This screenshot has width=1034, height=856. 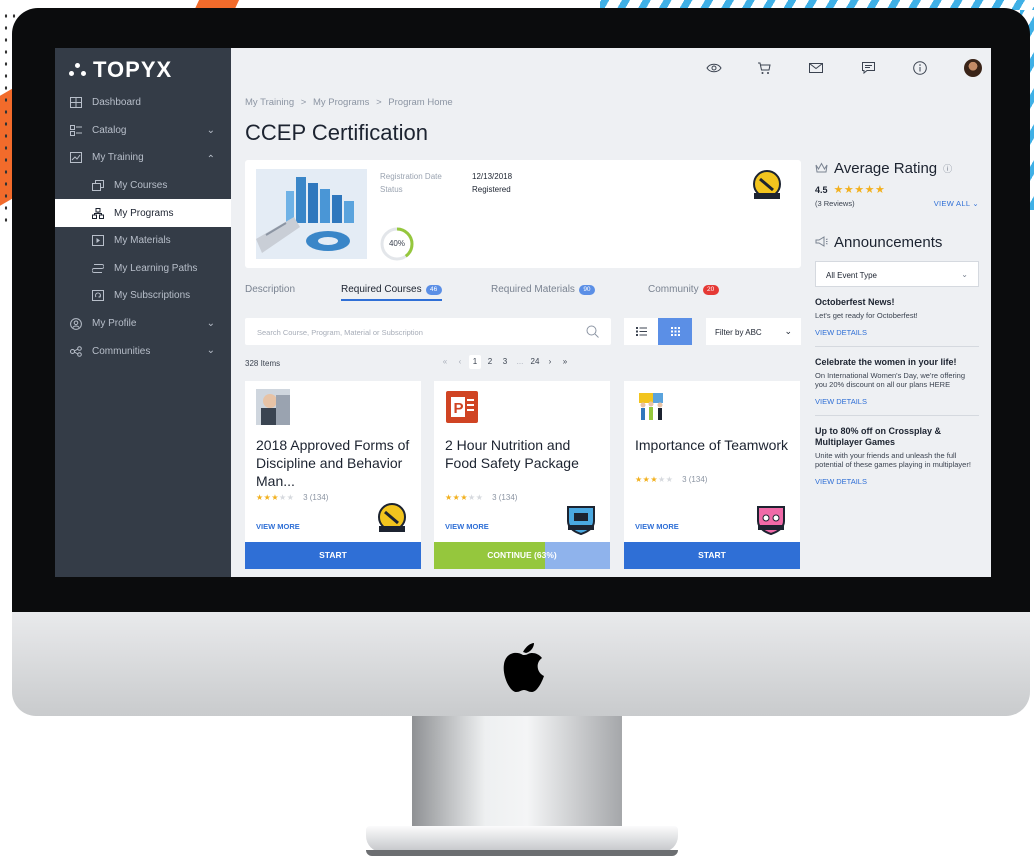 I want to click on course-thumbnail, so click(x=652, y=407).